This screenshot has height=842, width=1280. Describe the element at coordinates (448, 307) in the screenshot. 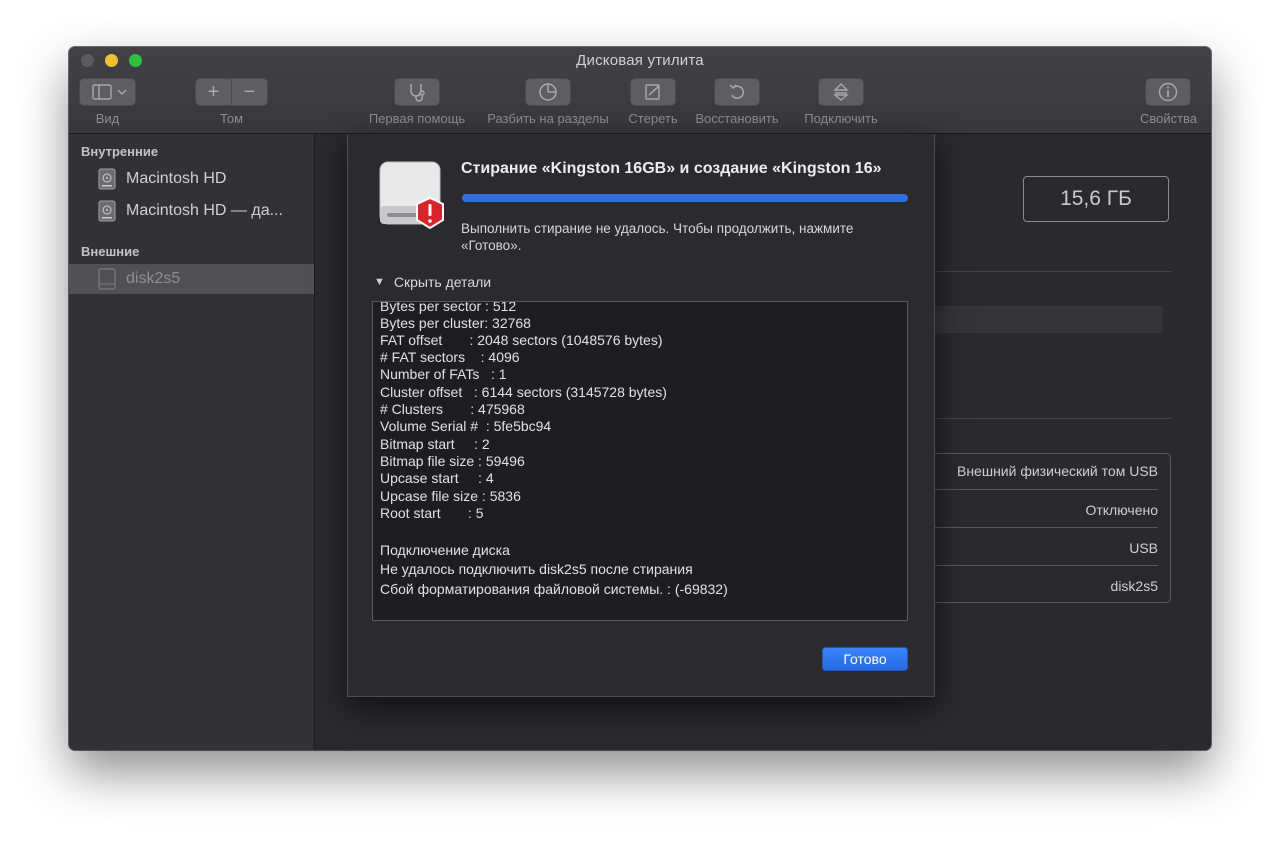

I see `log-line: Bytes per sector : 512` at that location.